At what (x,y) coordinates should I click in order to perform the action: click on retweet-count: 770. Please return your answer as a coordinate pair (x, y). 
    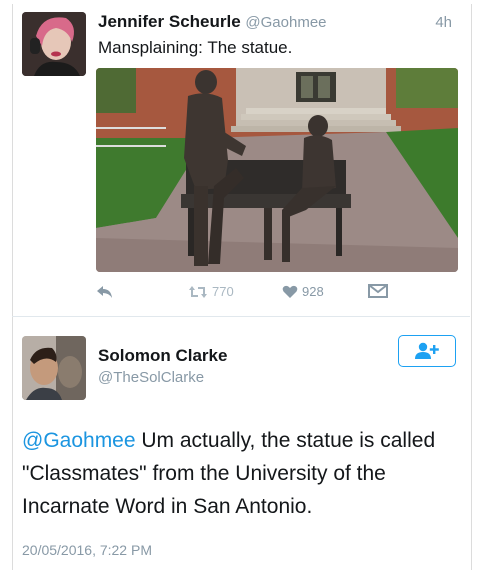
    Looking at the image, I should click on (223, 291).